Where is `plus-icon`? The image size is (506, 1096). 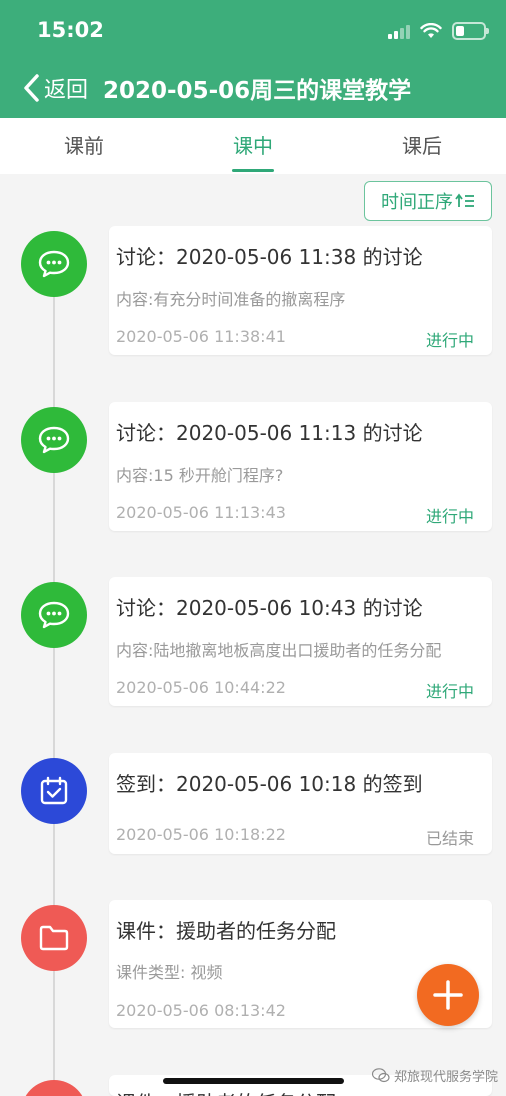
plus-icon is located at coordinates (448, 995).